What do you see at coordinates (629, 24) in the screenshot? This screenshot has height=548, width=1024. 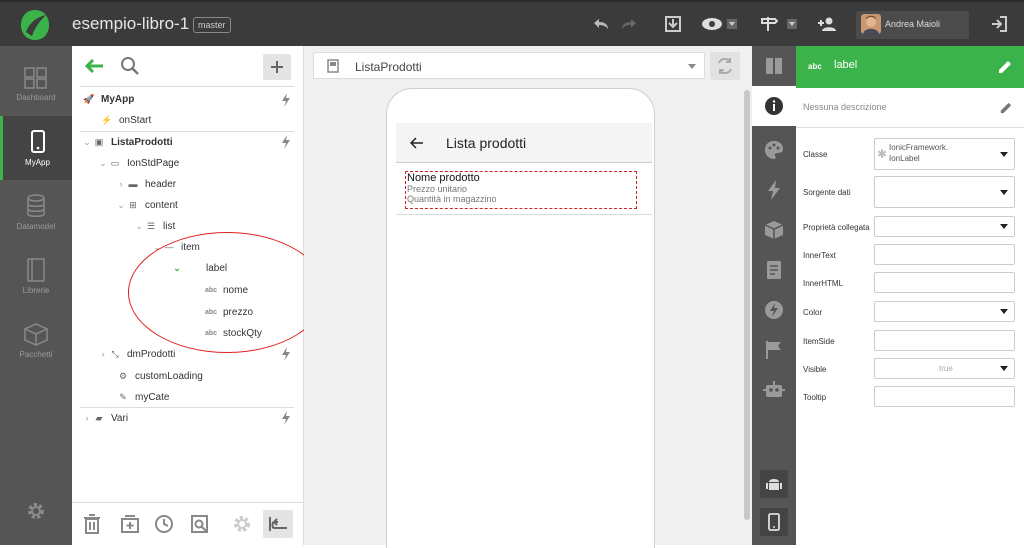 I see `redo-button` at bounding box center [629, 24].